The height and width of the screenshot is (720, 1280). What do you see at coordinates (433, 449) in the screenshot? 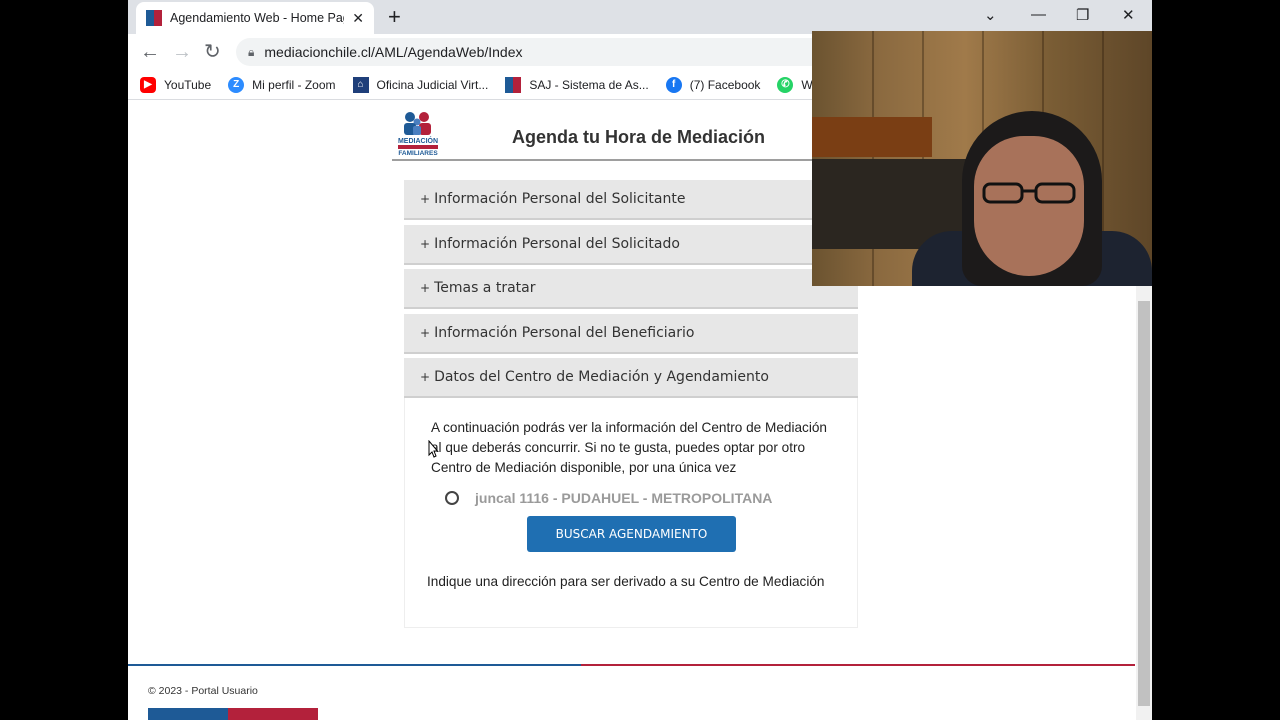
I see `mouse-cursor-icon` at bounding box center [433, 449].